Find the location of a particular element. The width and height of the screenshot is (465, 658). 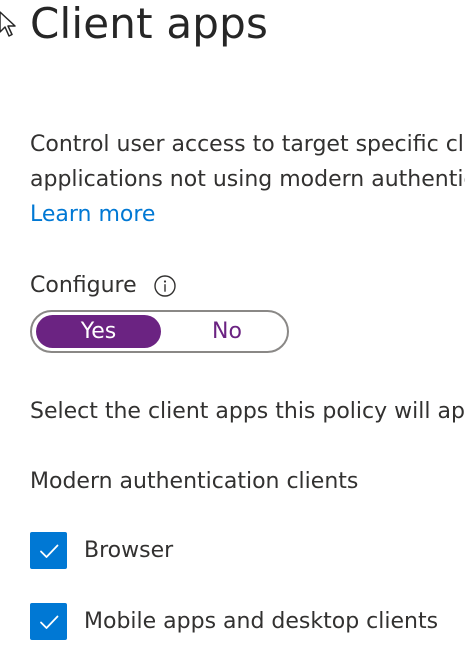

browser-checkbox-label: Browser is located at coordinates (129, 550).